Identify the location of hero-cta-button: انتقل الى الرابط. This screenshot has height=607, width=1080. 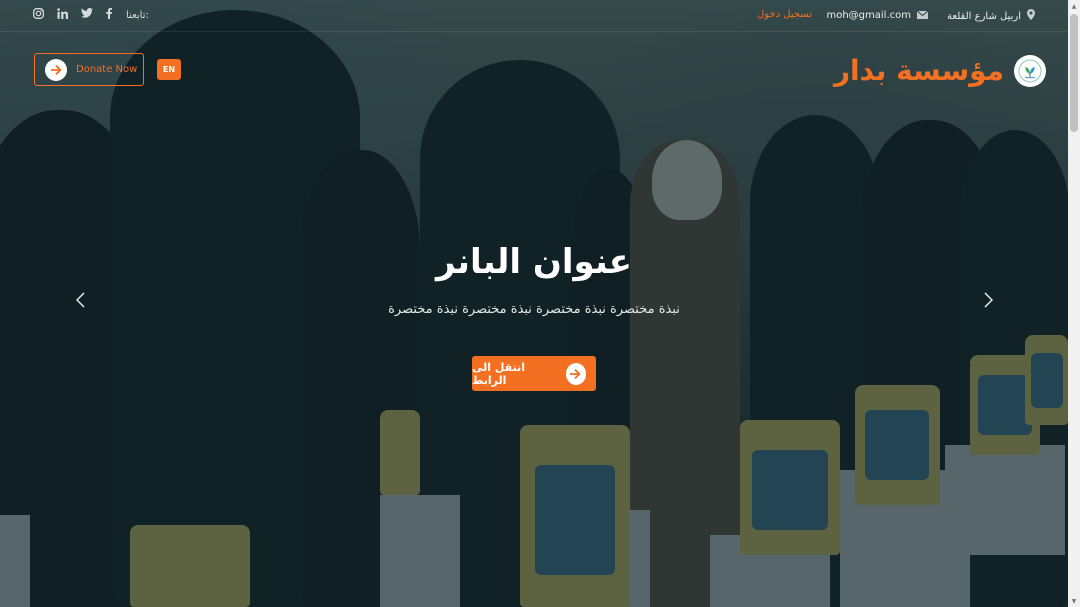
(534, 373).